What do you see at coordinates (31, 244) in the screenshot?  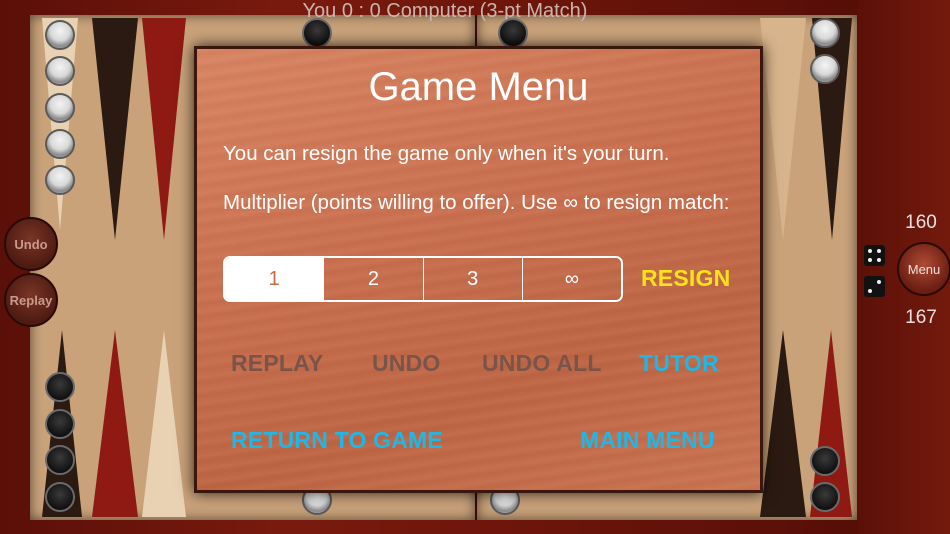 I see `undo-button: Undo` at bounding box center [31, 244].